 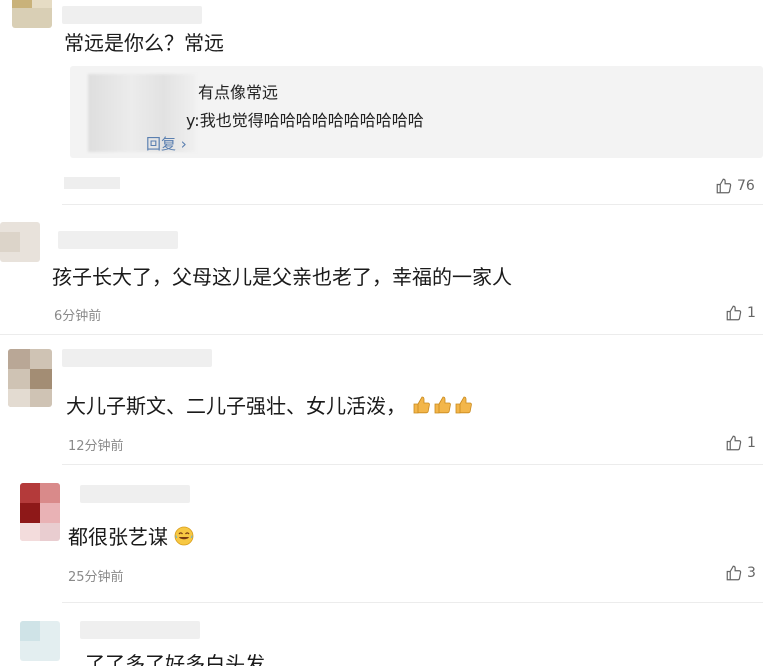 I want to click on comment-item: ...了了多了好多白头发, so click(x=381, y=634).